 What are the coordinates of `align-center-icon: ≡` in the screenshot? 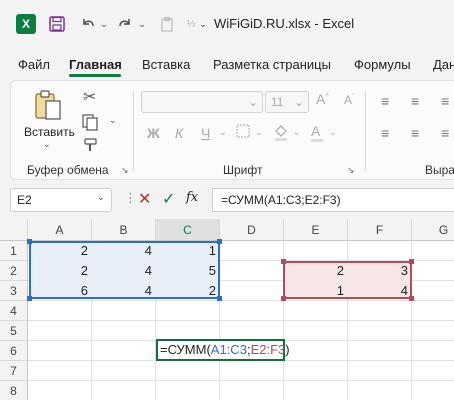 It's located at (415, 133).